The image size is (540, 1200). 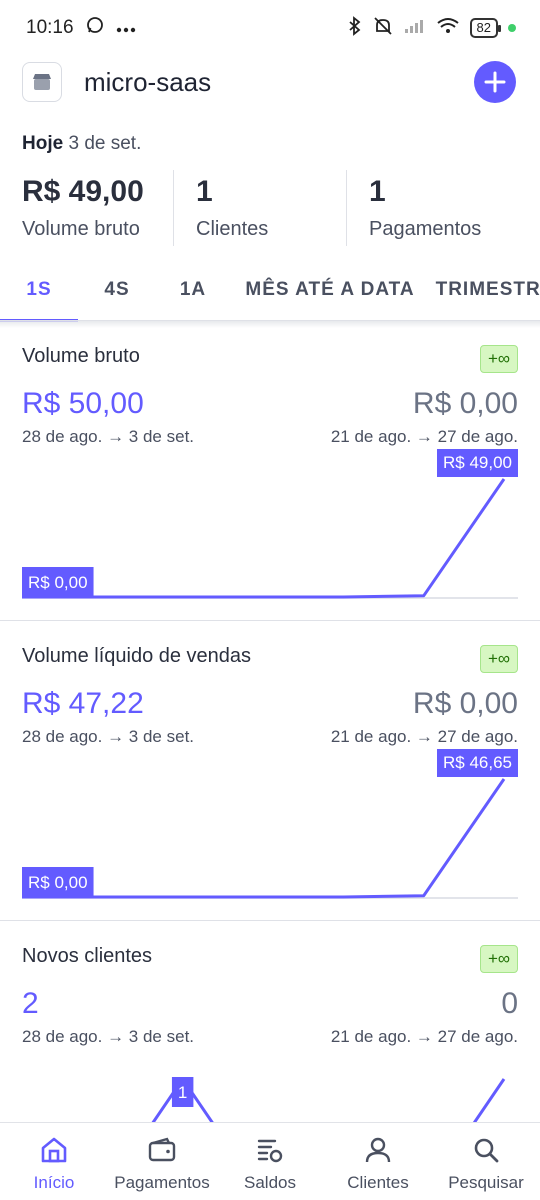 I want to click on nav-item-home: Início, so click(x=54, y=1161).